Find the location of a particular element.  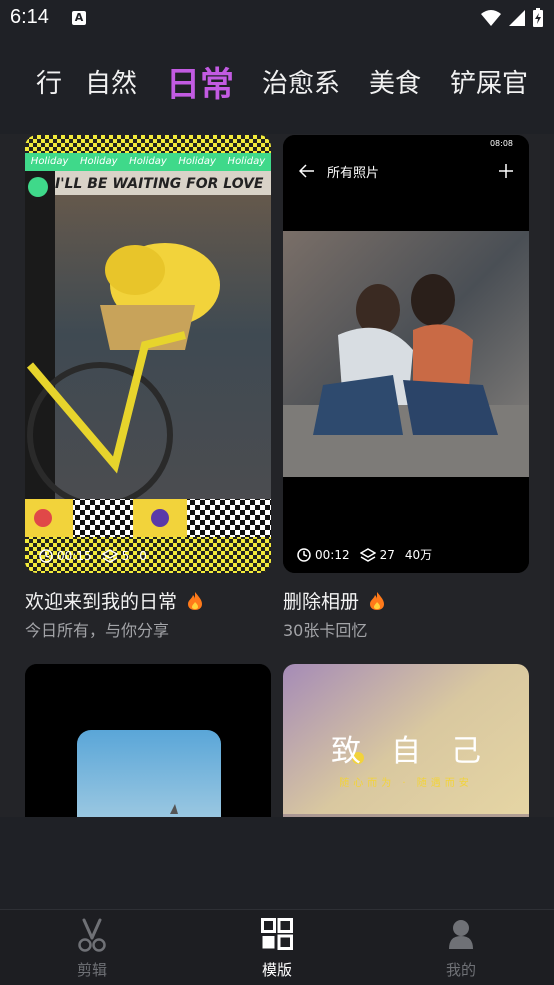

status-icons is located at coordinates (512, 18).